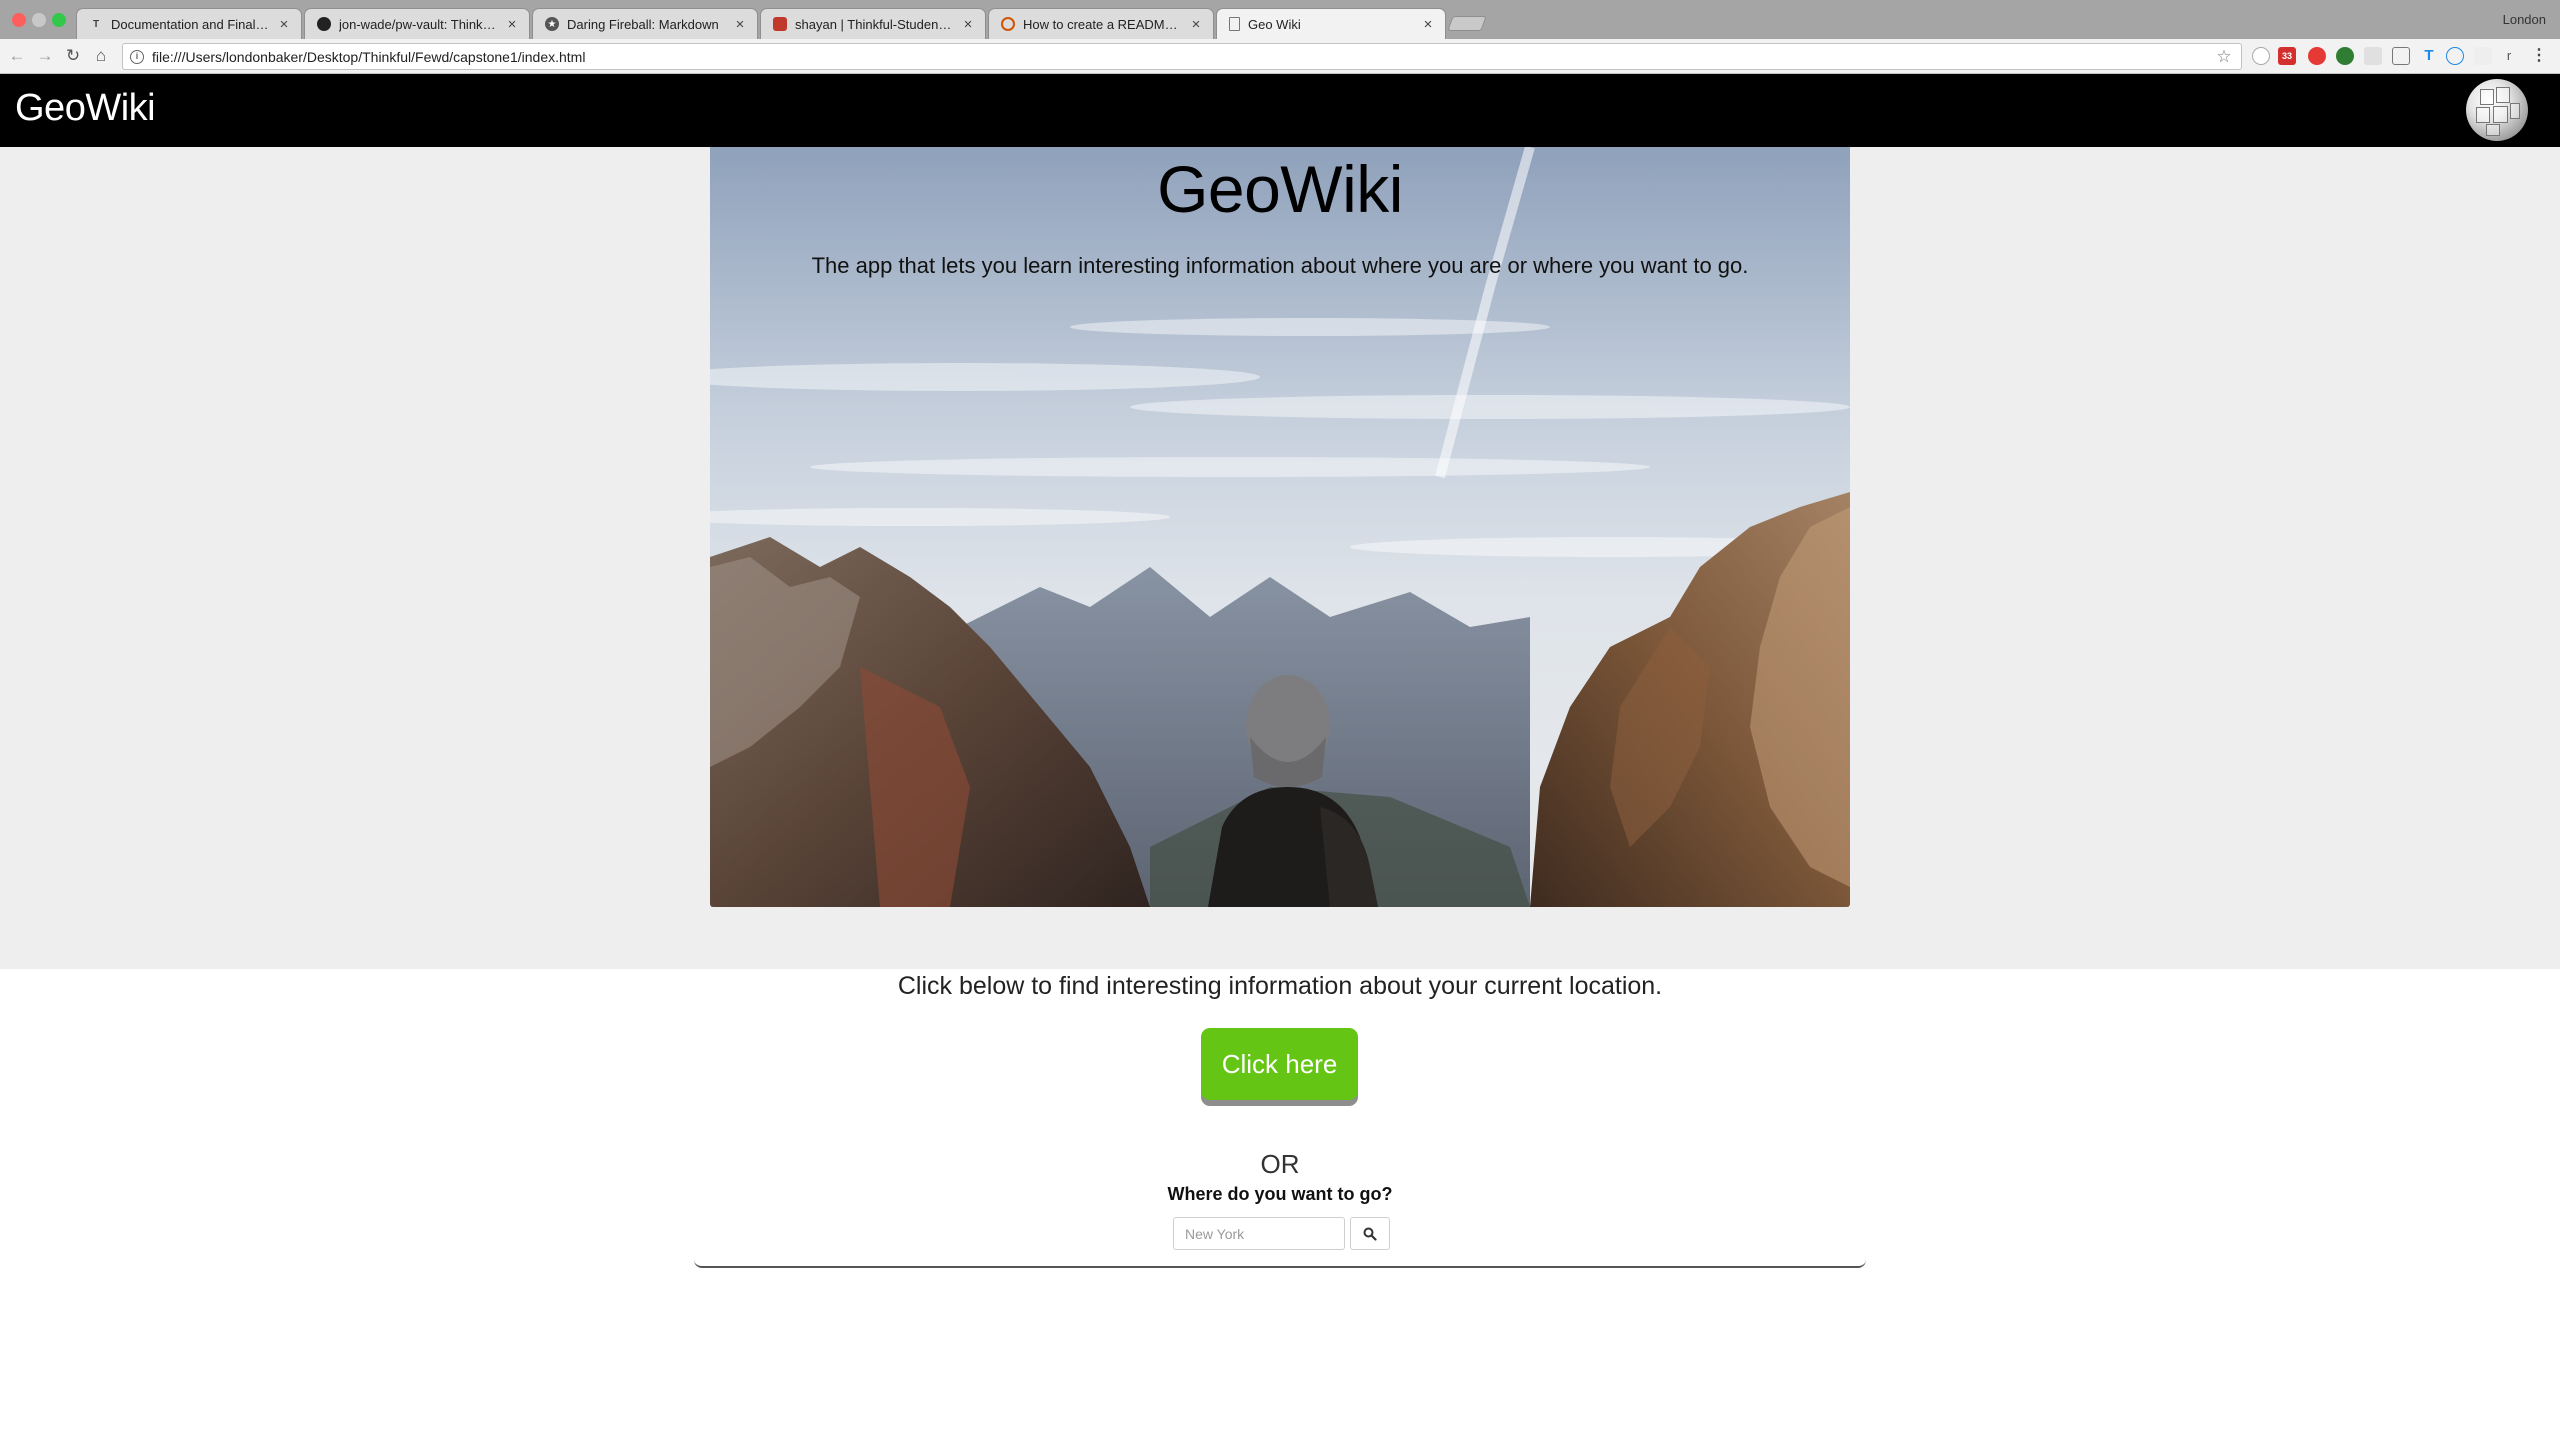 This screenshot has width=2560, height=1440. I want to click on profile-name: London, so click(2524, 19).